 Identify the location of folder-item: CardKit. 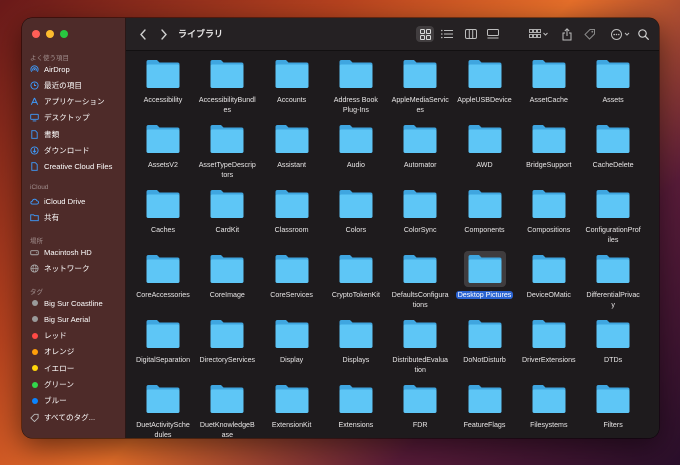
(227, 217).